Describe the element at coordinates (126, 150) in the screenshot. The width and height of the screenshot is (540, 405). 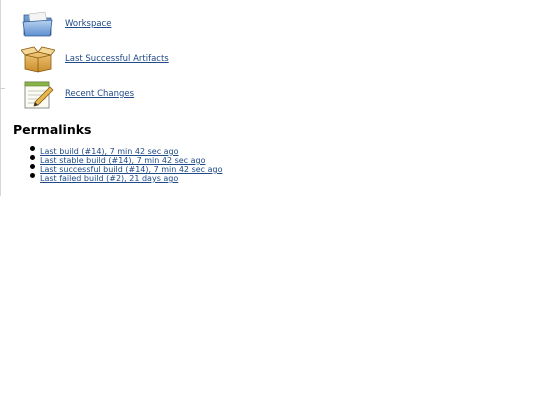
I see `list-item: Last build (#14), 7 min 42 sec ago` at that location.